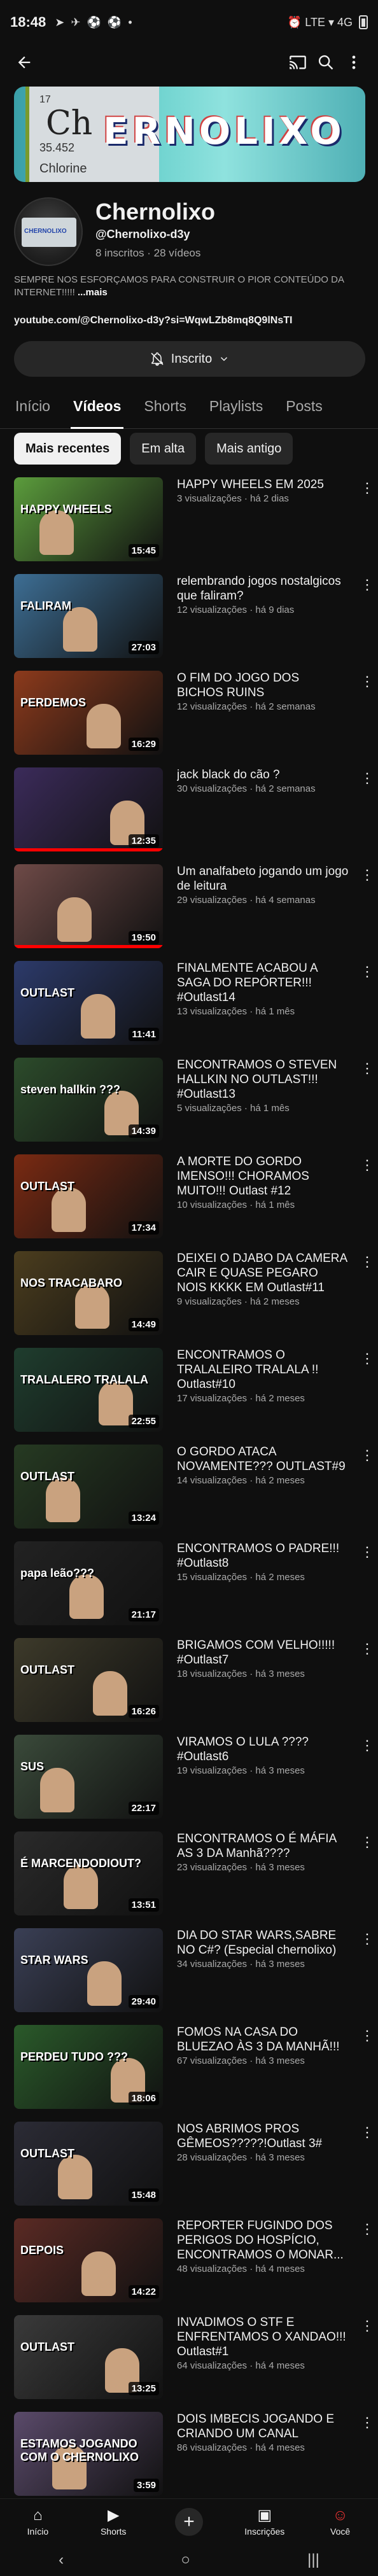 The image size is (378, 2576). I want to click on video-thumbnail: ESTAMOS JOGANDO COM O CHERNOLIXO 3:59, so click(88, 2454).